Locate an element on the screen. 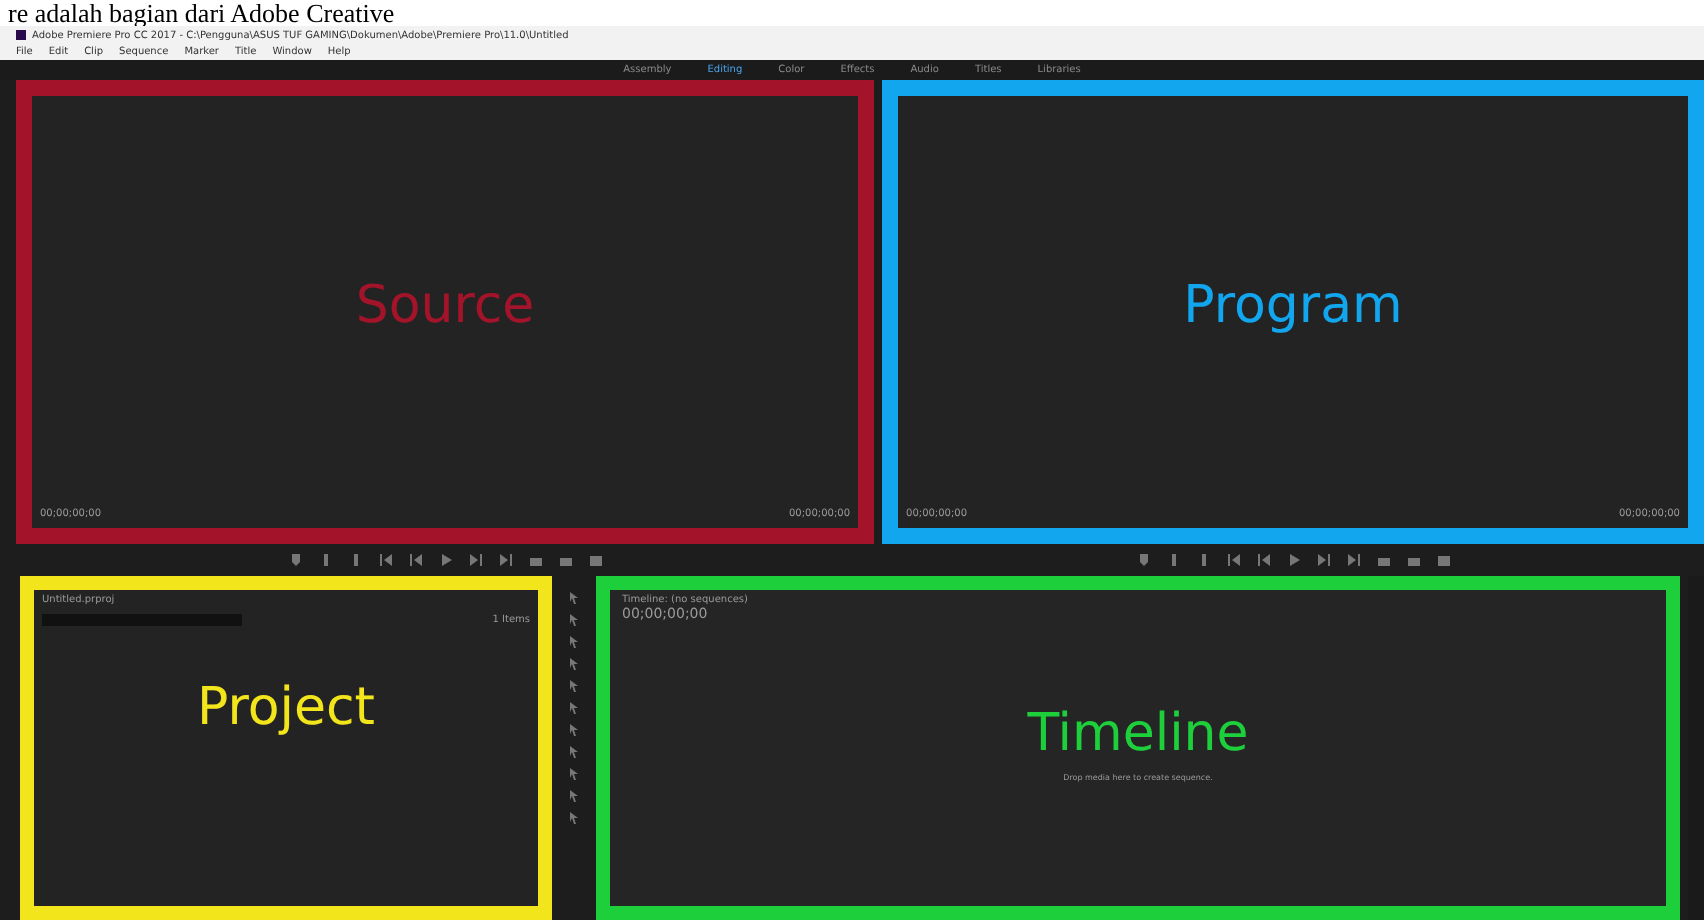 The image size is (1704, 920). panel-annotation: Source is located at coordinates (445, 306).